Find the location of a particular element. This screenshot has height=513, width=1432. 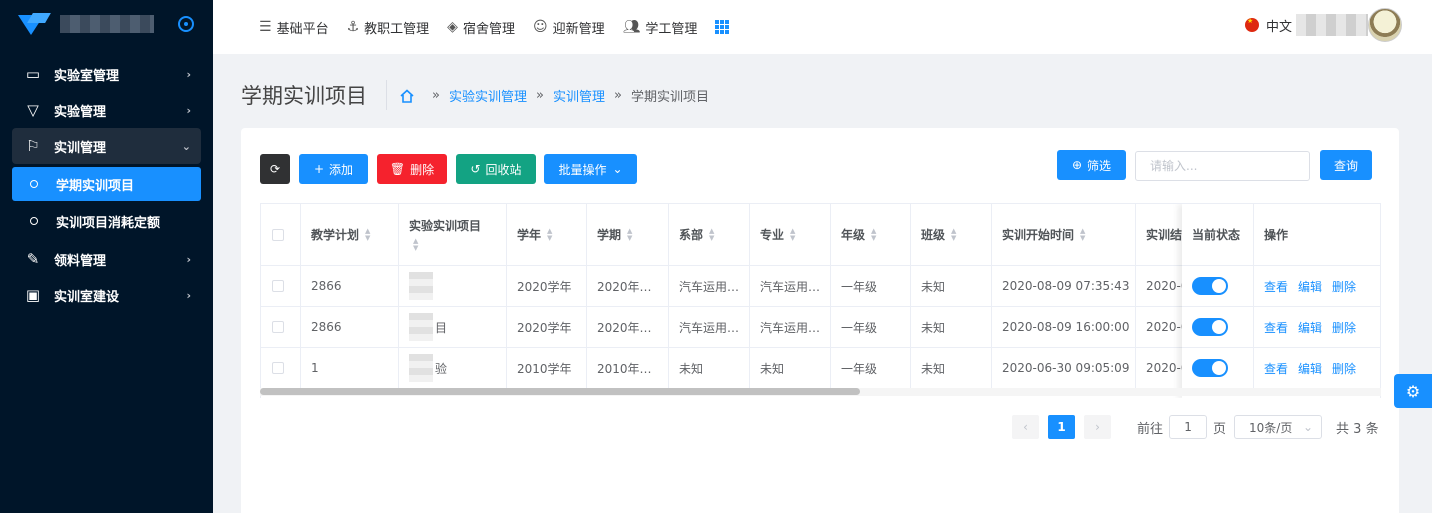

refresh-icon: ⟳ is located at coordinates (275, 169).